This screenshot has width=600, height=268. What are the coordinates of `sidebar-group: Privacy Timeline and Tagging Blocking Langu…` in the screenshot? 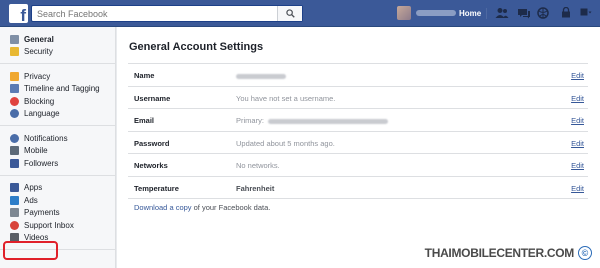 It's located at (57, 95).